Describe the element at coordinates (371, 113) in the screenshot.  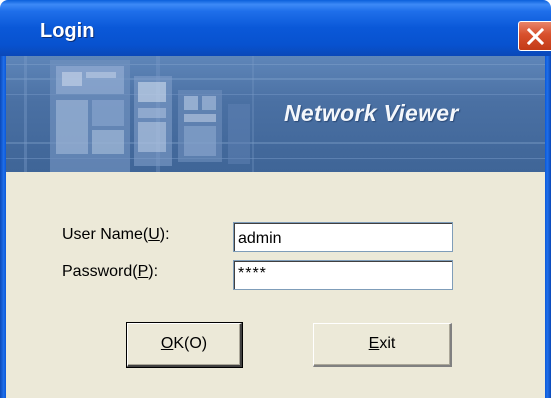
I see `banner-title: Network Viewer` at that location.